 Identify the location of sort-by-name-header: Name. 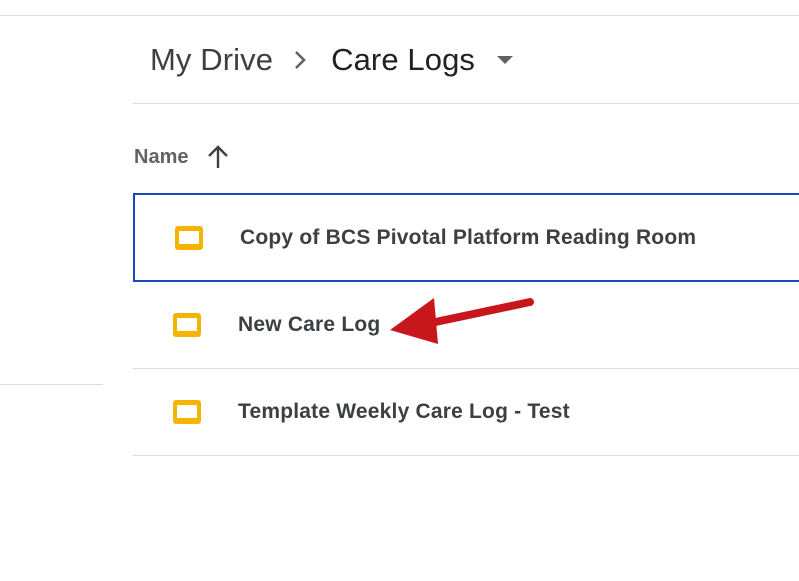
(182, 157).